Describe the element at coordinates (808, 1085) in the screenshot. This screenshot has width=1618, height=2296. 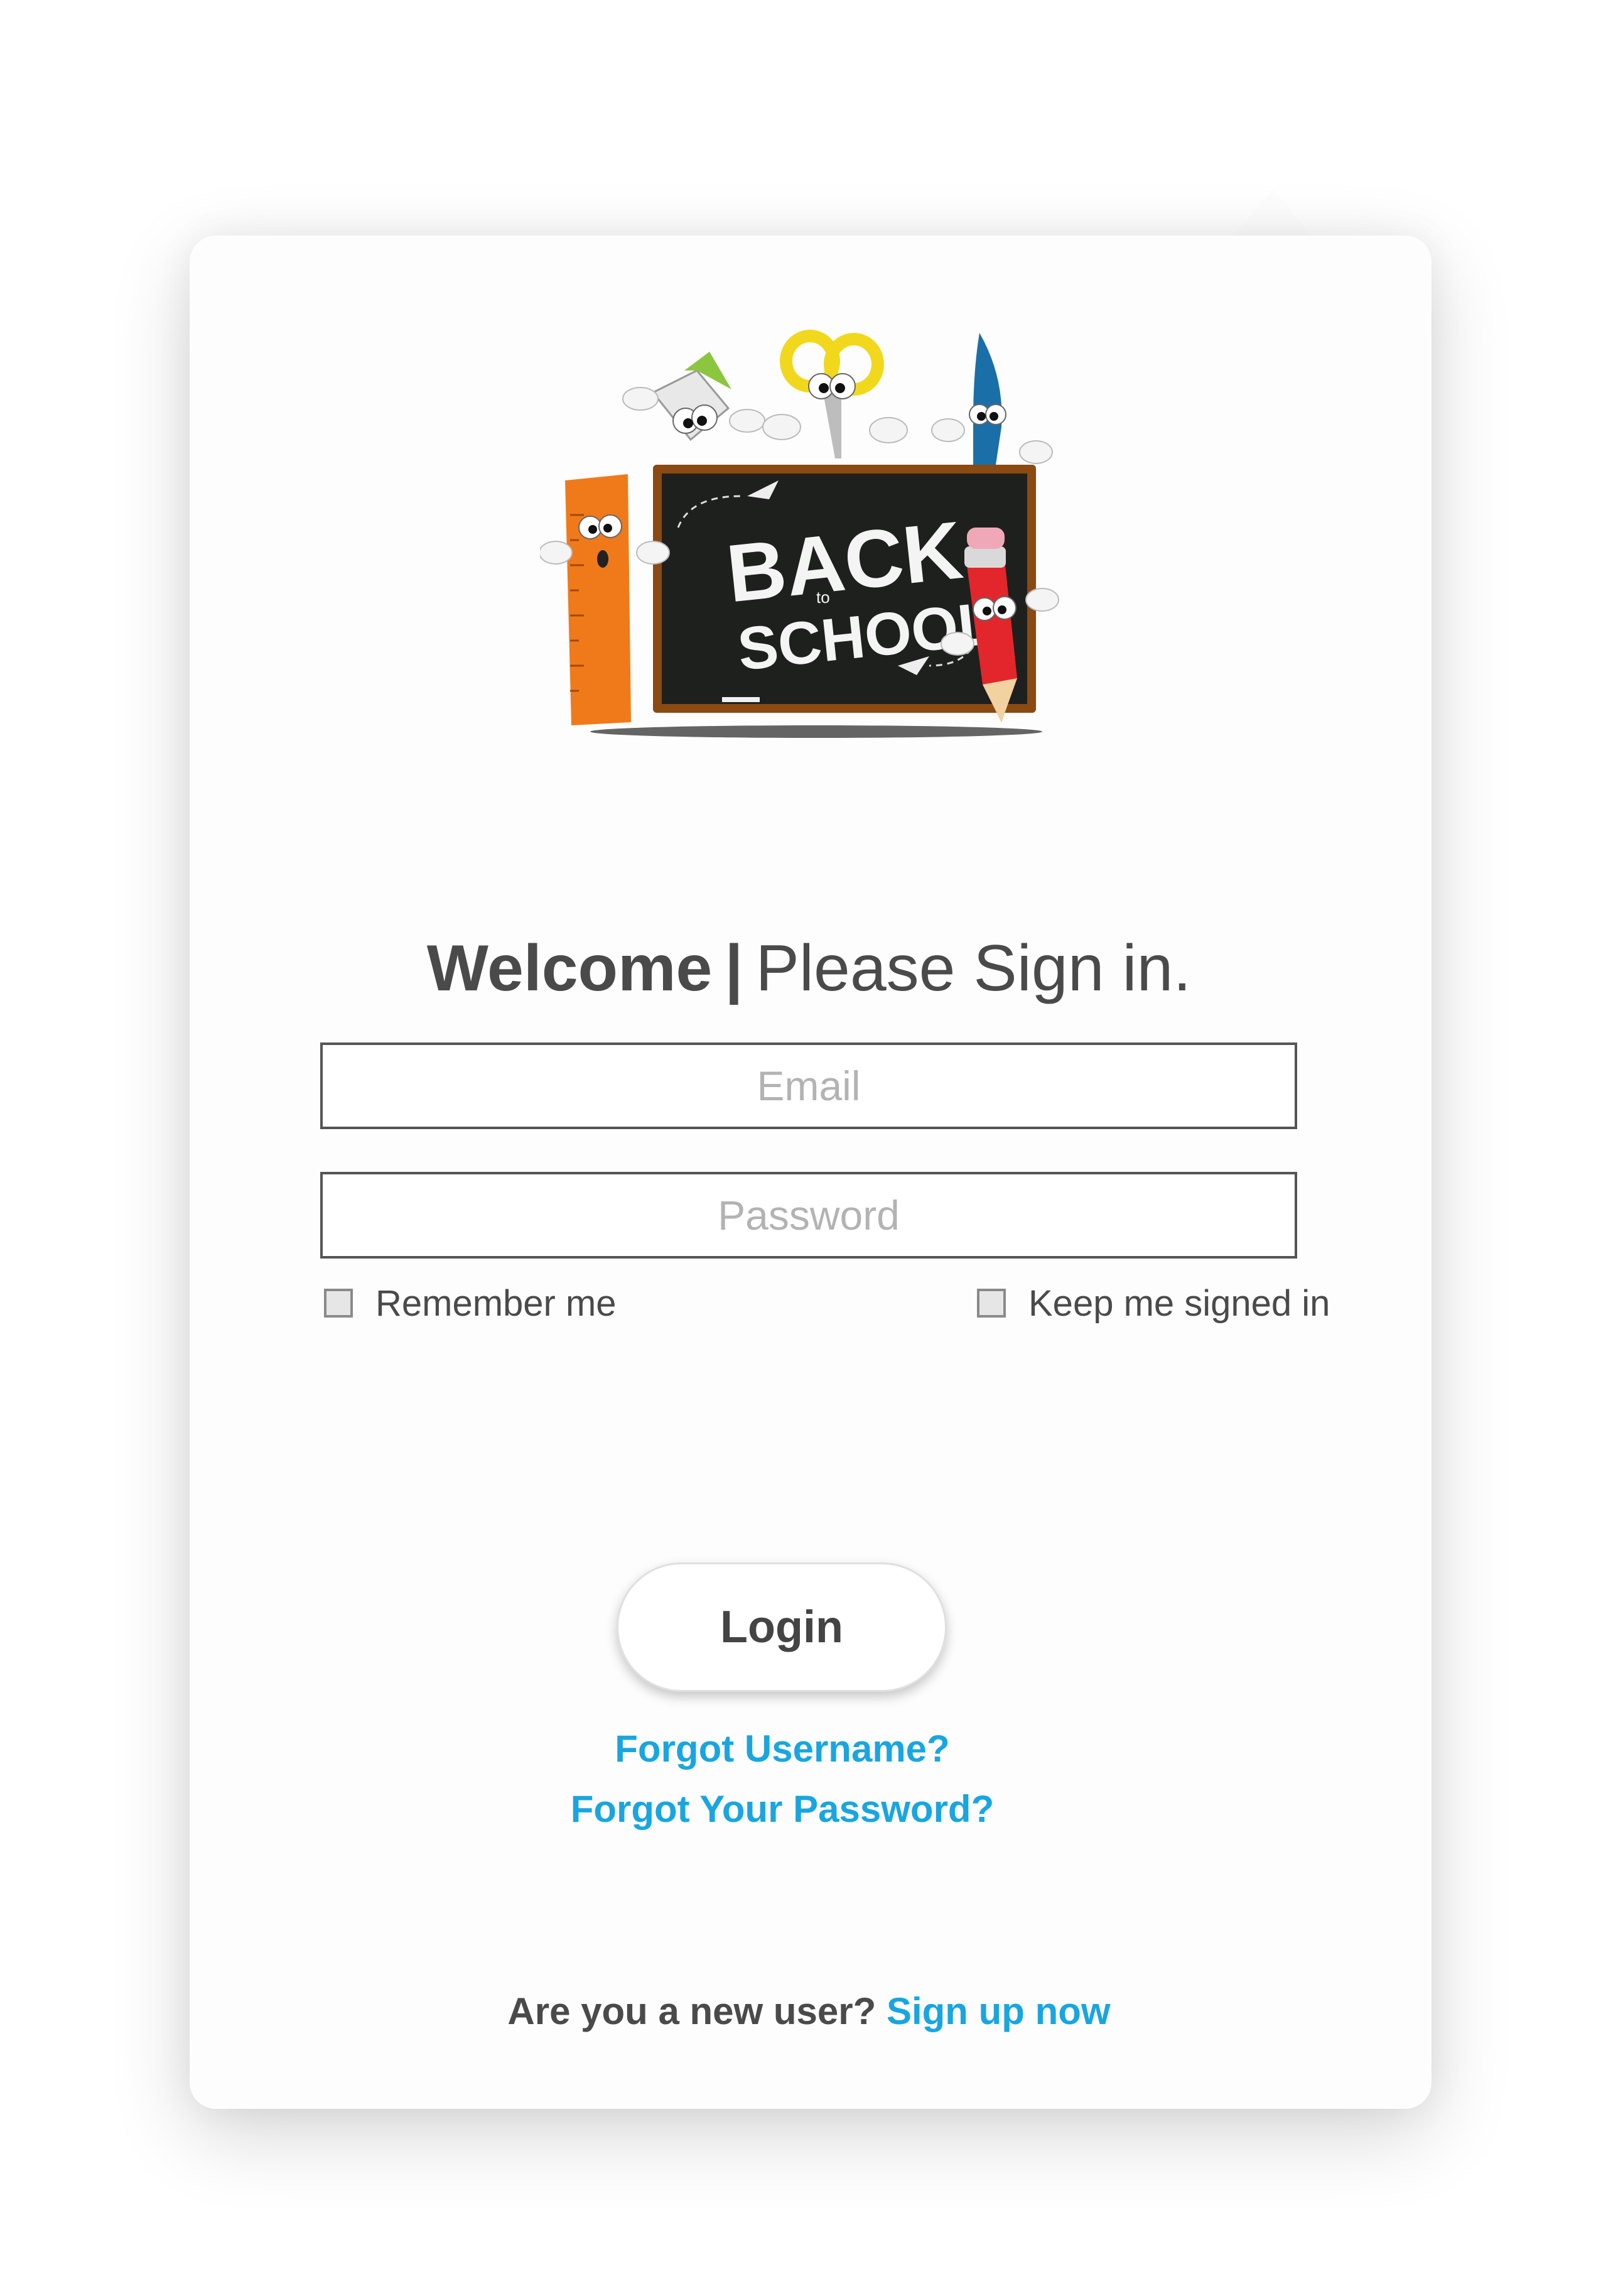
I see `email-input` at that location.